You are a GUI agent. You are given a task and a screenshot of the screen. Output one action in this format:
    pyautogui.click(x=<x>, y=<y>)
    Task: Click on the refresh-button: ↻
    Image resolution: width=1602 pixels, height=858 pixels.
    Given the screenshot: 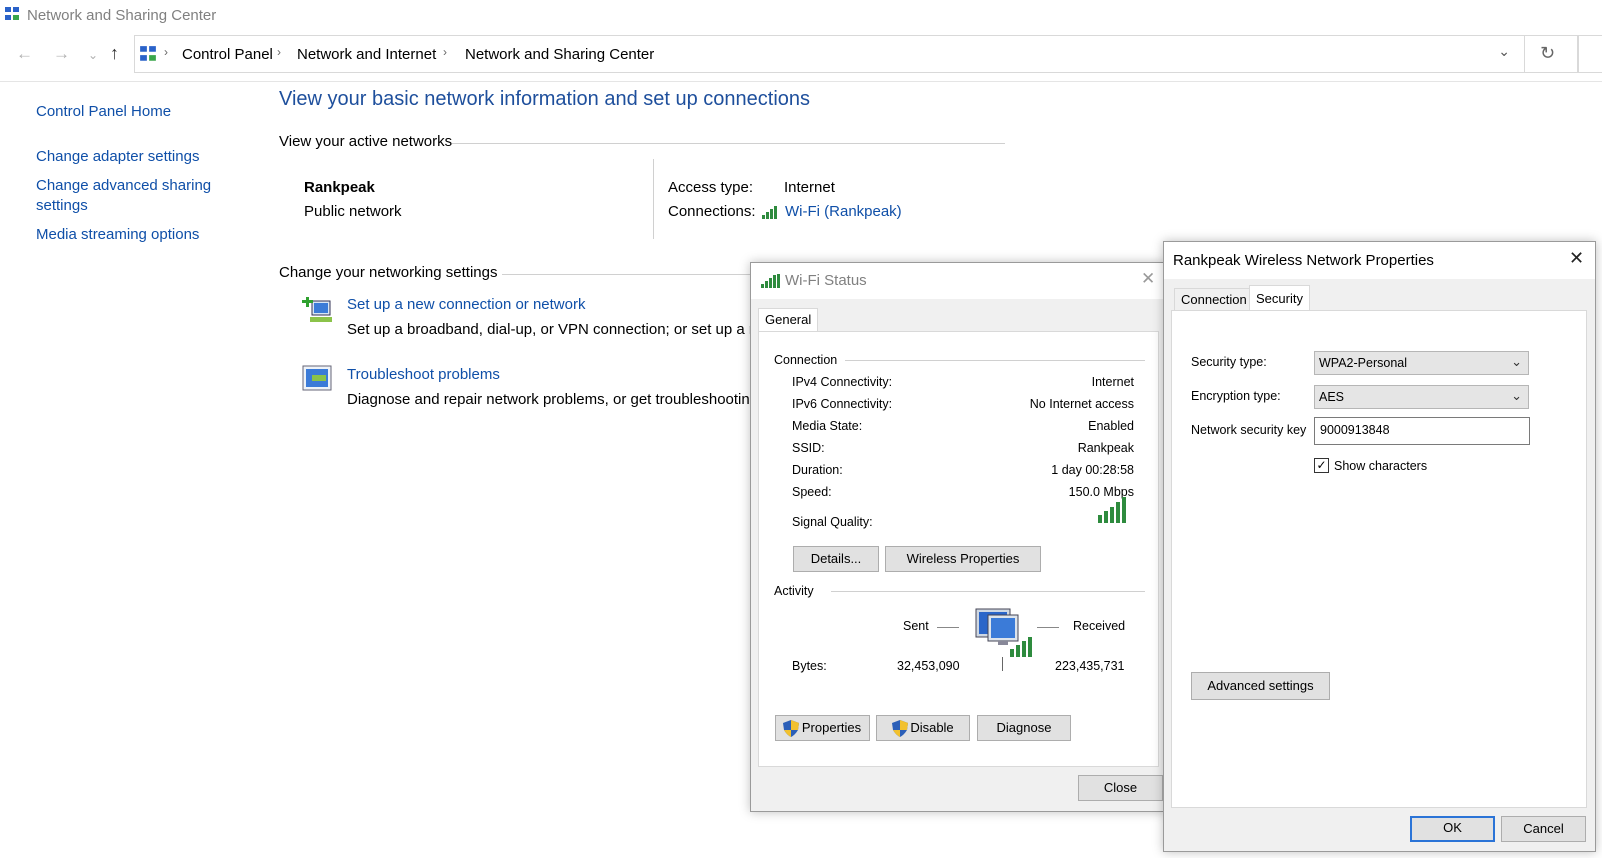 What is the action you would take?
    pyautogui.click(x=1551, y=54)
    